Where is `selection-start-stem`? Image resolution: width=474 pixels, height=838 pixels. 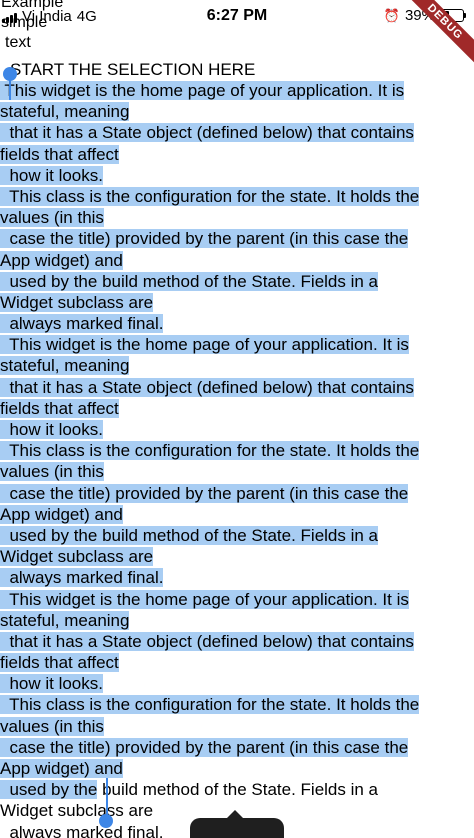 selection-start-stem is located at coordinates (10, 89).